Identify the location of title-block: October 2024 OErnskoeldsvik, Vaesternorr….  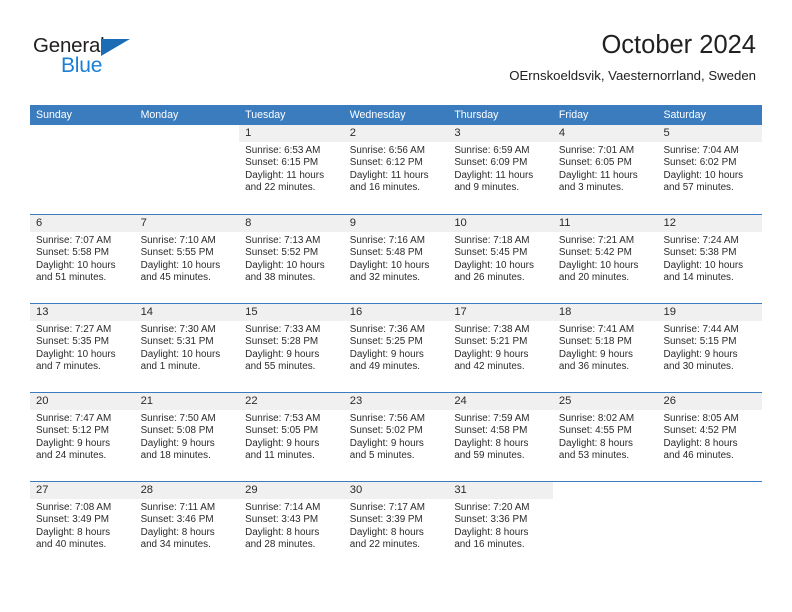
(632, 57).